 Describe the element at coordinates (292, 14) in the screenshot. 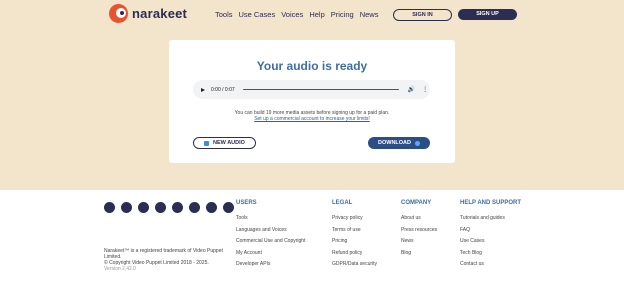

I see `nav-voices: Voices` at that location.